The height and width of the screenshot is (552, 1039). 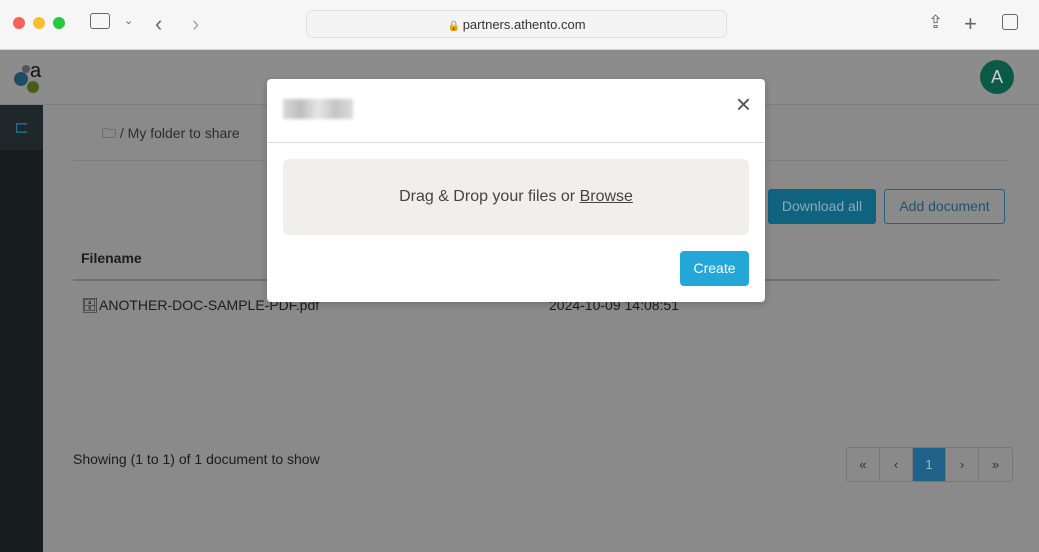 I want to click on address-bar: 🔒 partners.athento.com, so click(x=516, y=24).